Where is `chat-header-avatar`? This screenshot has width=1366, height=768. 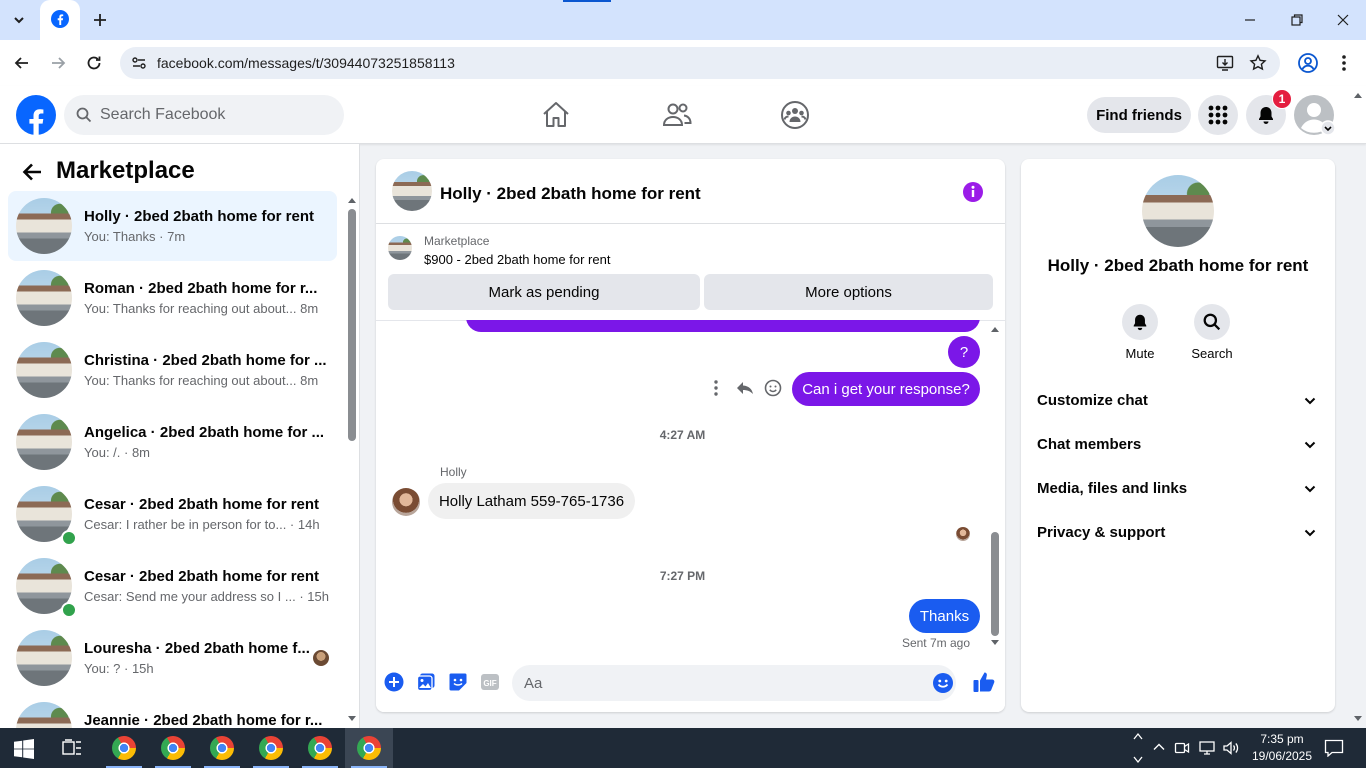 chat-header-avatar is located at coordinates (412, 191).